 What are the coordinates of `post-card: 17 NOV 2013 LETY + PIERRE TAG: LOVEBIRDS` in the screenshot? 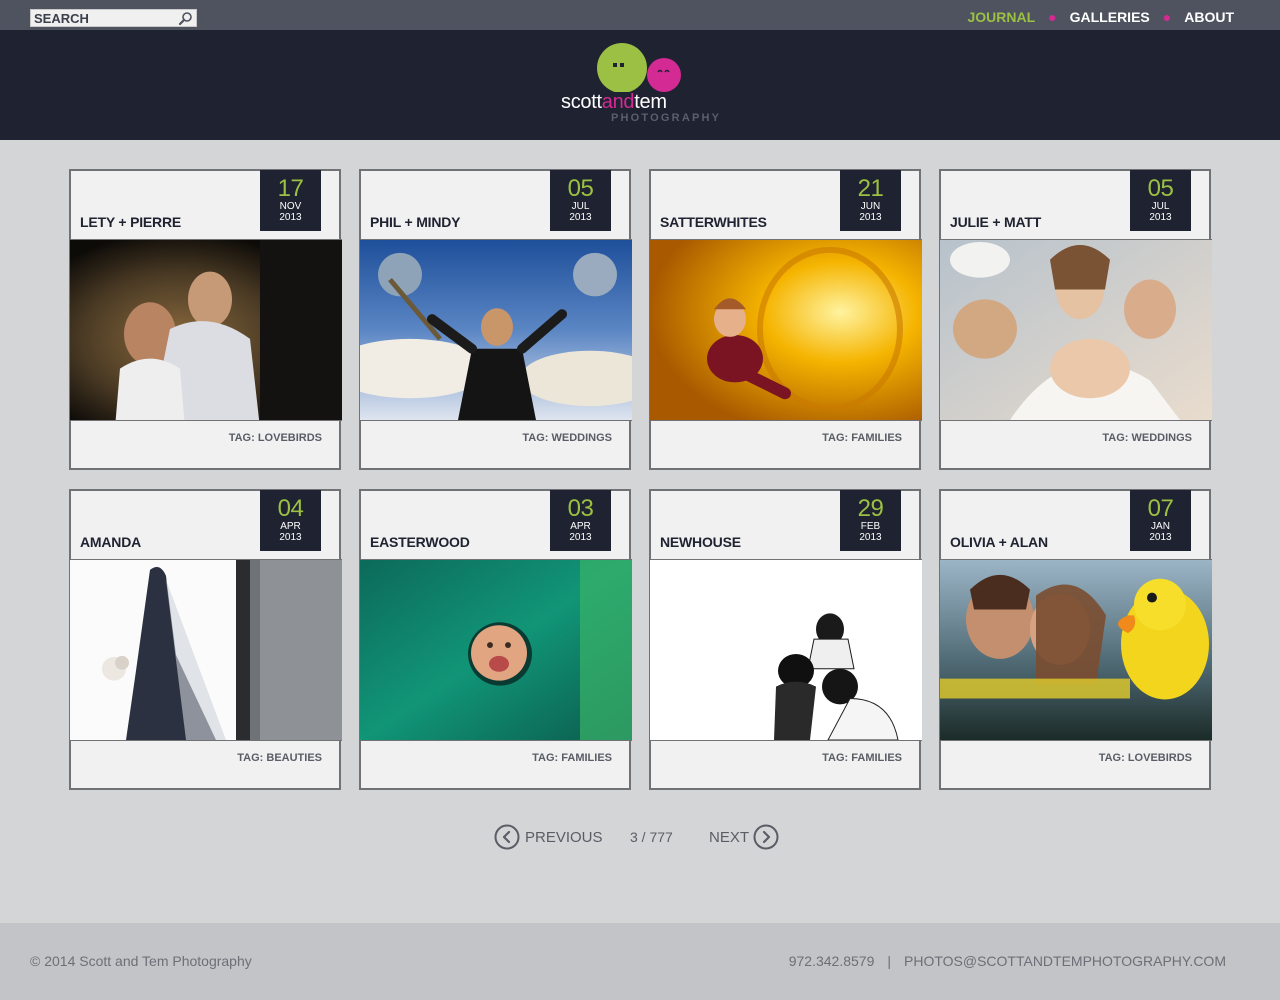 It's located at (205, 319).